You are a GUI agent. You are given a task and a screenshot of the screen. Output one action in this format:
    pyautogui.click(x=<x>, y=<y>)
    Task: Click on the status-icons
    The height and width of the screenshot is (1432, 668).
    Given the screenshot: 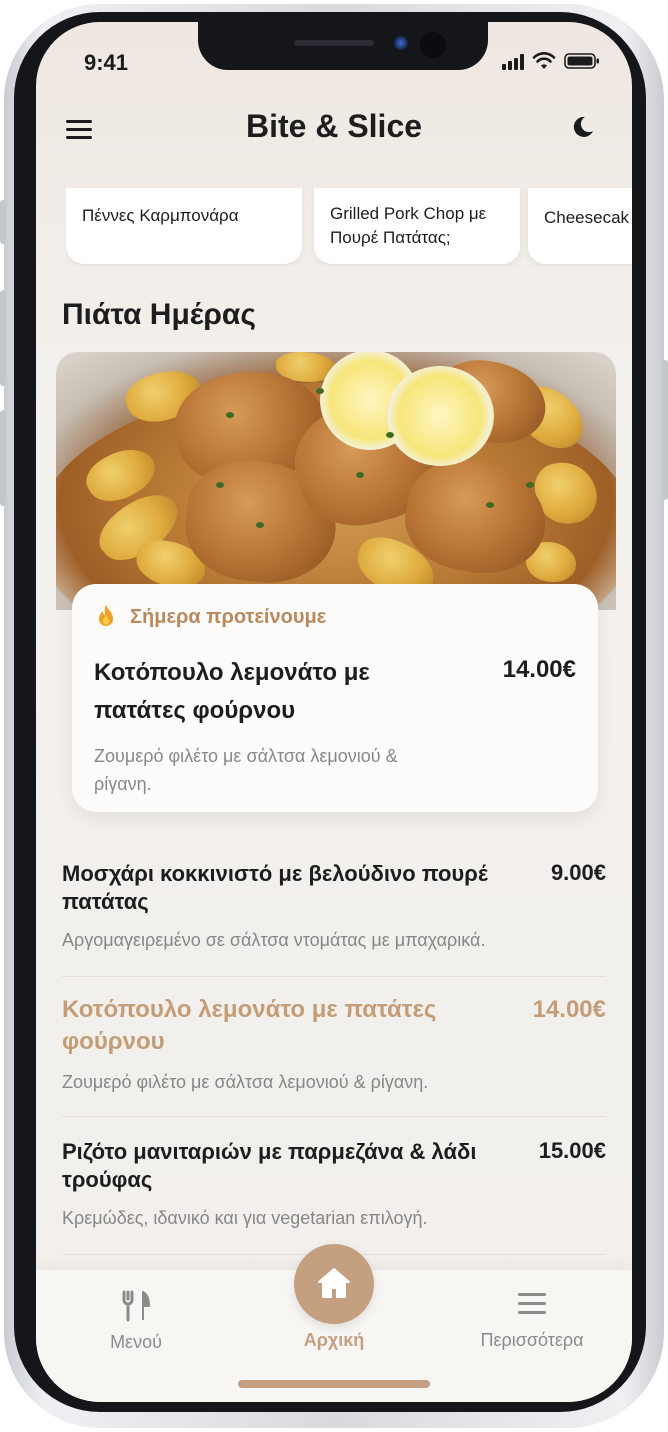 What is the action you would take?
    pyautogui.click(x=551, y=61)
    